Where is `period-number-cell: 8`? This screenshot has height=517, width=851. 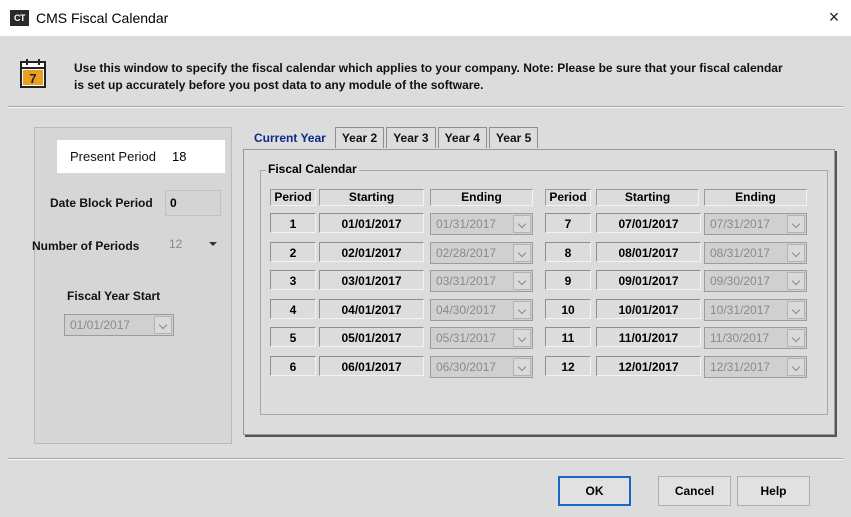 period-number-cell: 8 is located at coordinates (568, 252).